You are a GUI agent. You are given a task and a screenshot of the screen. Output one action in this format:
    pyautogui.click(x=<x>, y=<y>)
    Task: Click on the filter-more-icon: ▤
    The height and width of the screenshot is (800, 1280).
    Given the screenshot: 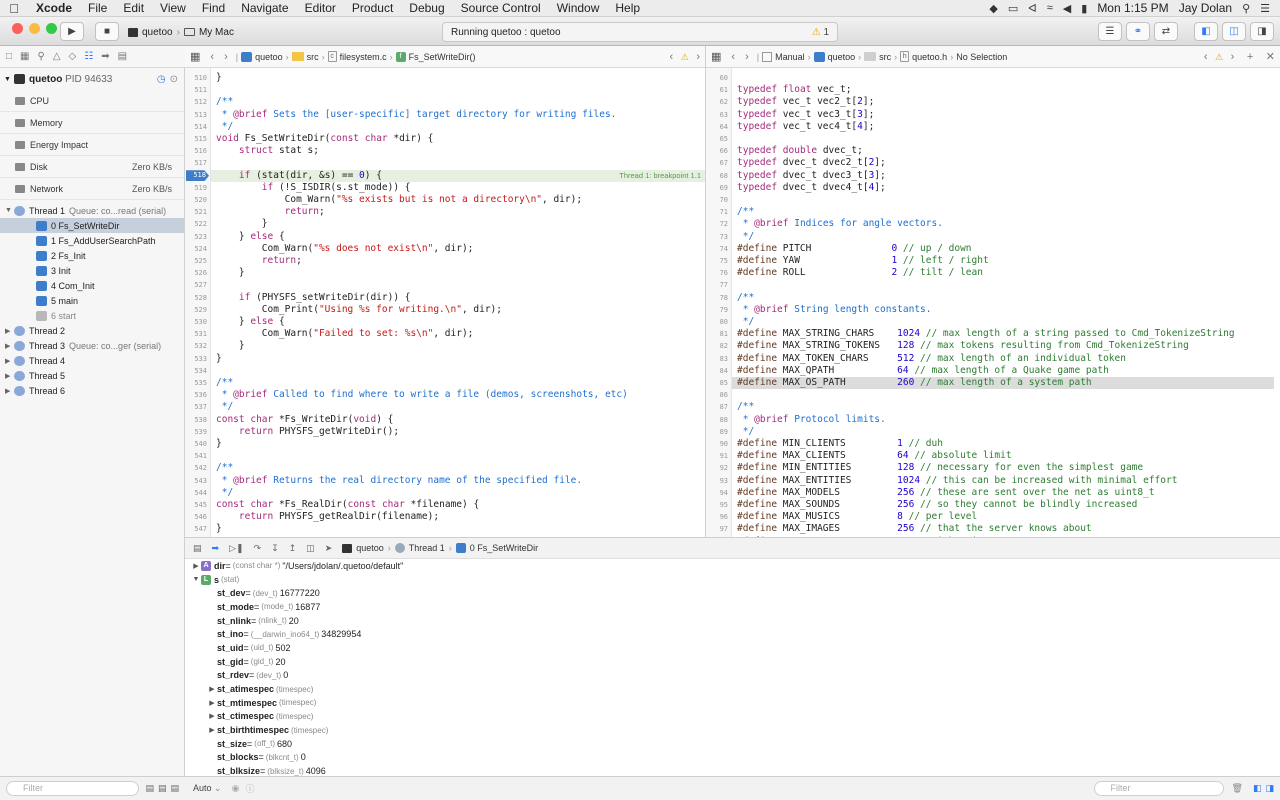 What is the action you would take?
    pyautogui.click(x=174, y=788)
    